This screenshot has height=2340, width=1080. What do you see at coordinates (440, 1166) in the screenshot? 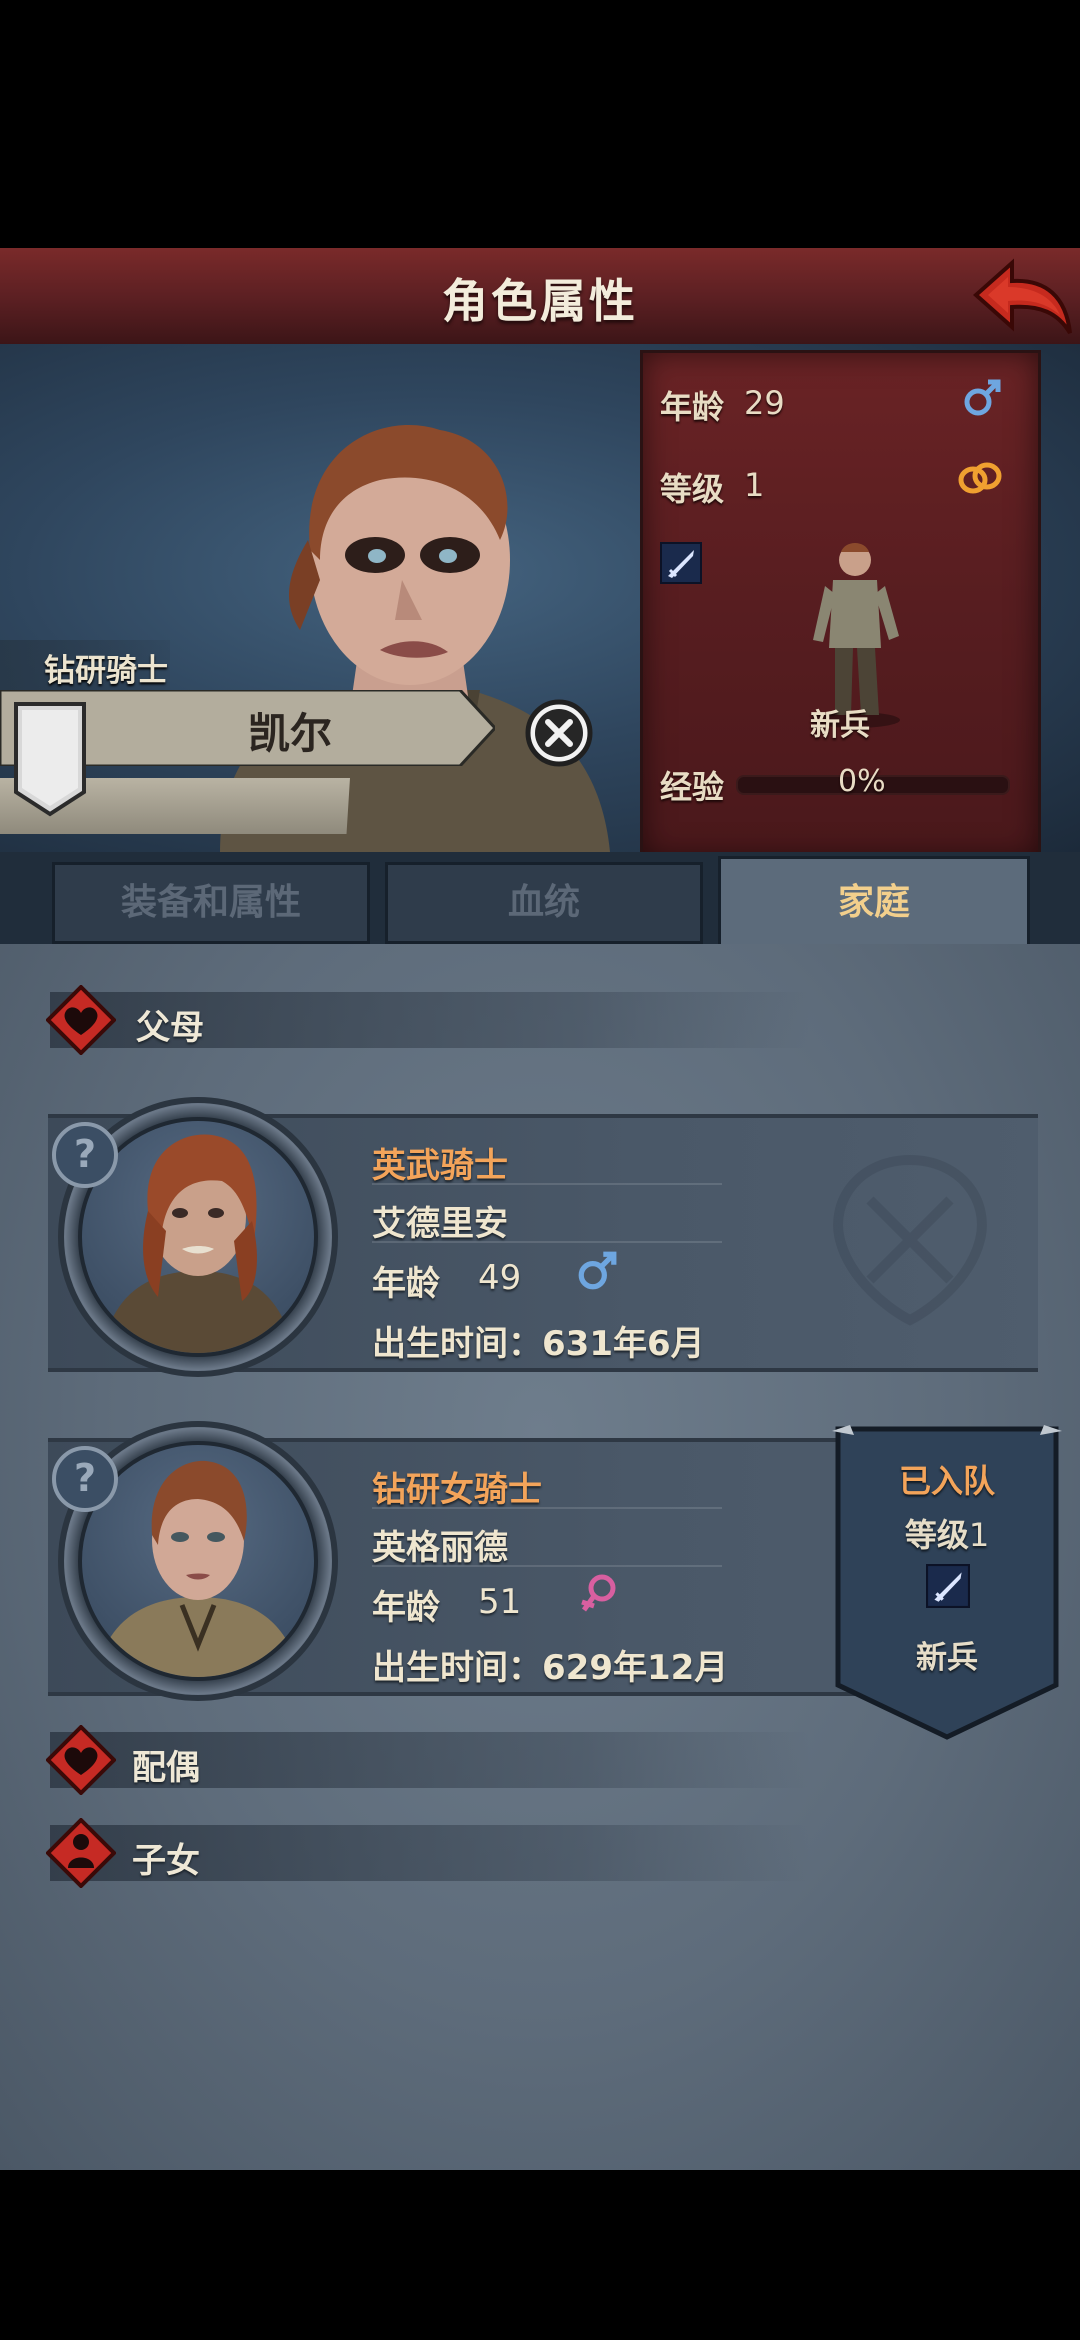
I see `parent-title: 英武骑士` at bounding box center [440, 1166].